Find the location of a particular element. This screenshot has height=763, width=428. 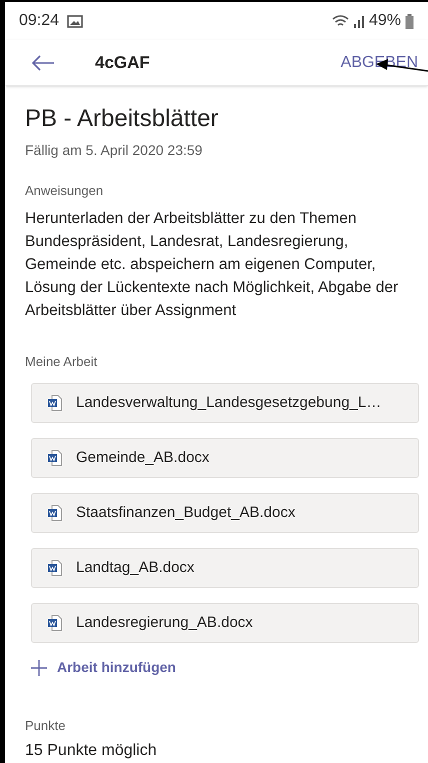

battery-icon is located at coordinates (409, 21).